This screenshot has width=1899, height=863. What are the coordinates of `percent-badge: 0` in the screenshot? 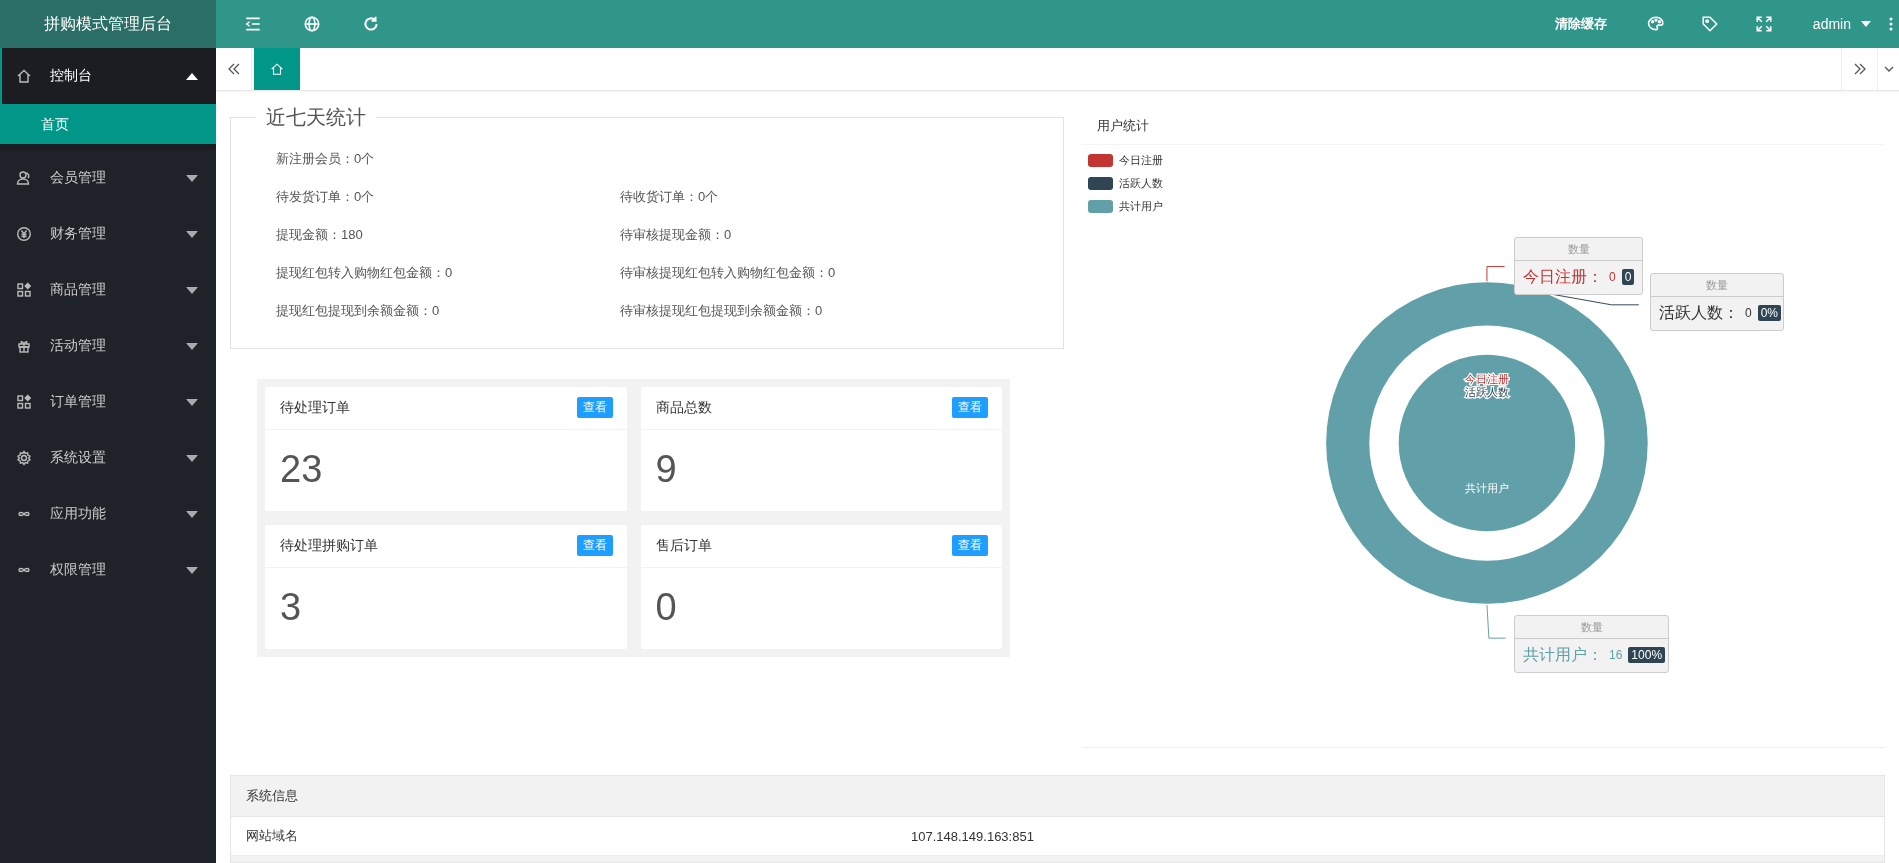 It's located at (1628, 277).